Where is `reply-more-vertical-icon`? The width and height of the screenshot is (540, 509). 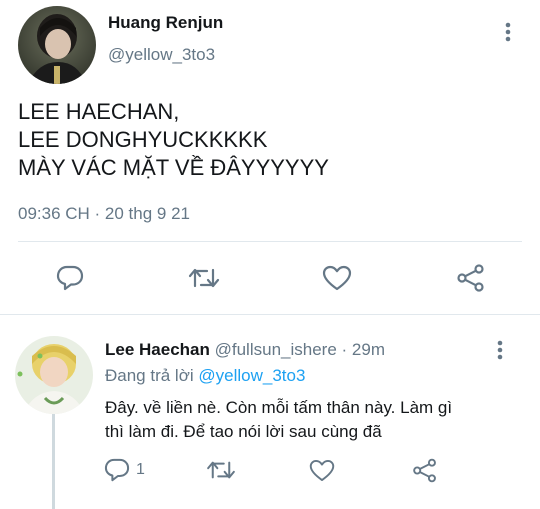 reply-more-vertical-icon is located at coordinates (500, 350).